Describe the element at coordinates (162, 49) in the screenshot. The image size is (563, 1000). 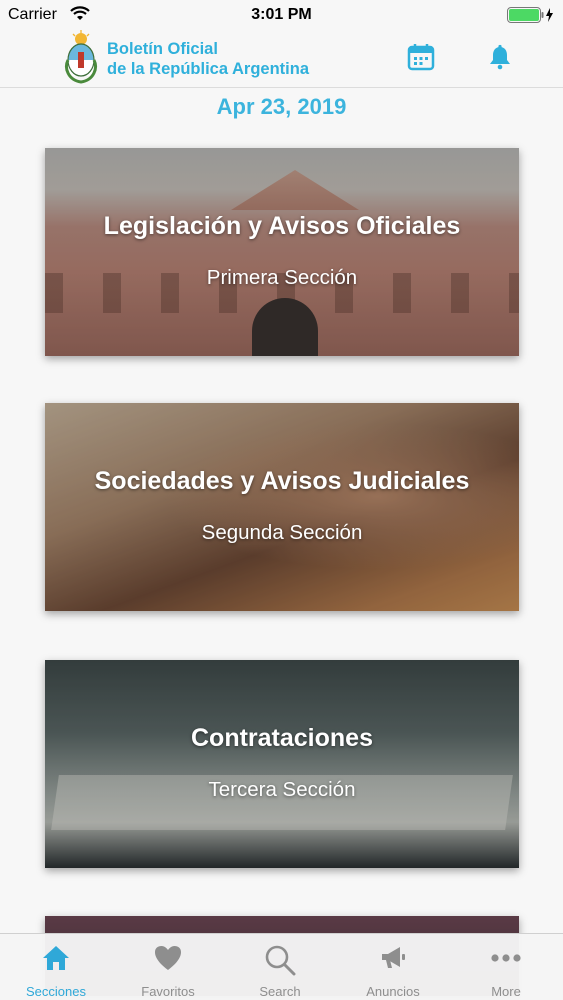
I see `brand-title-line-1: Boletín Oficial` at that location.